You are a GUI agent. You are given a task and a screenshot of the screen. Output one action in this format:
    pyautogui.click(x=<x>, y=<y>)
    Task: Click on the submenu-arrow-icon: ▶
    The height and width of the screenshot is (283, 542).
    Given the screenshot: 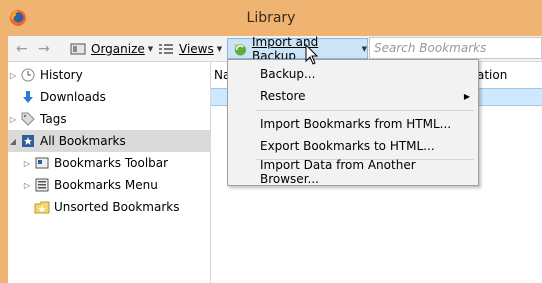 What is the action you would take?
    pyautogui.click(x=466, y=96)
    